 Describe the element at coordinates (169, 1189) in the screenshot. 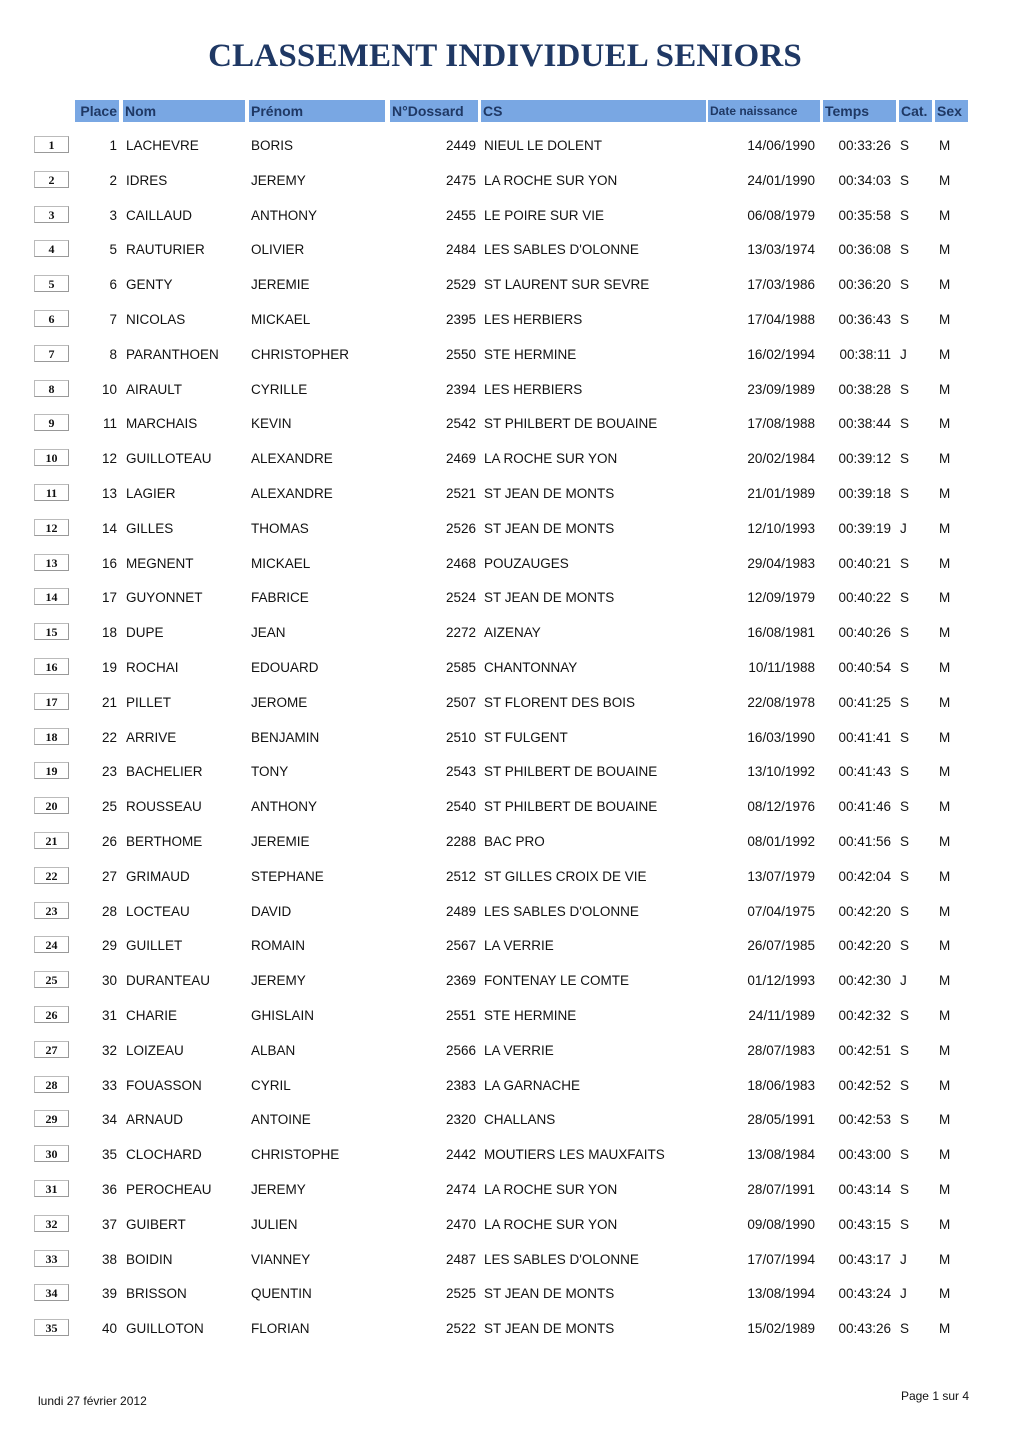

I see `cell-nom: PEROCHEAU` at that location.